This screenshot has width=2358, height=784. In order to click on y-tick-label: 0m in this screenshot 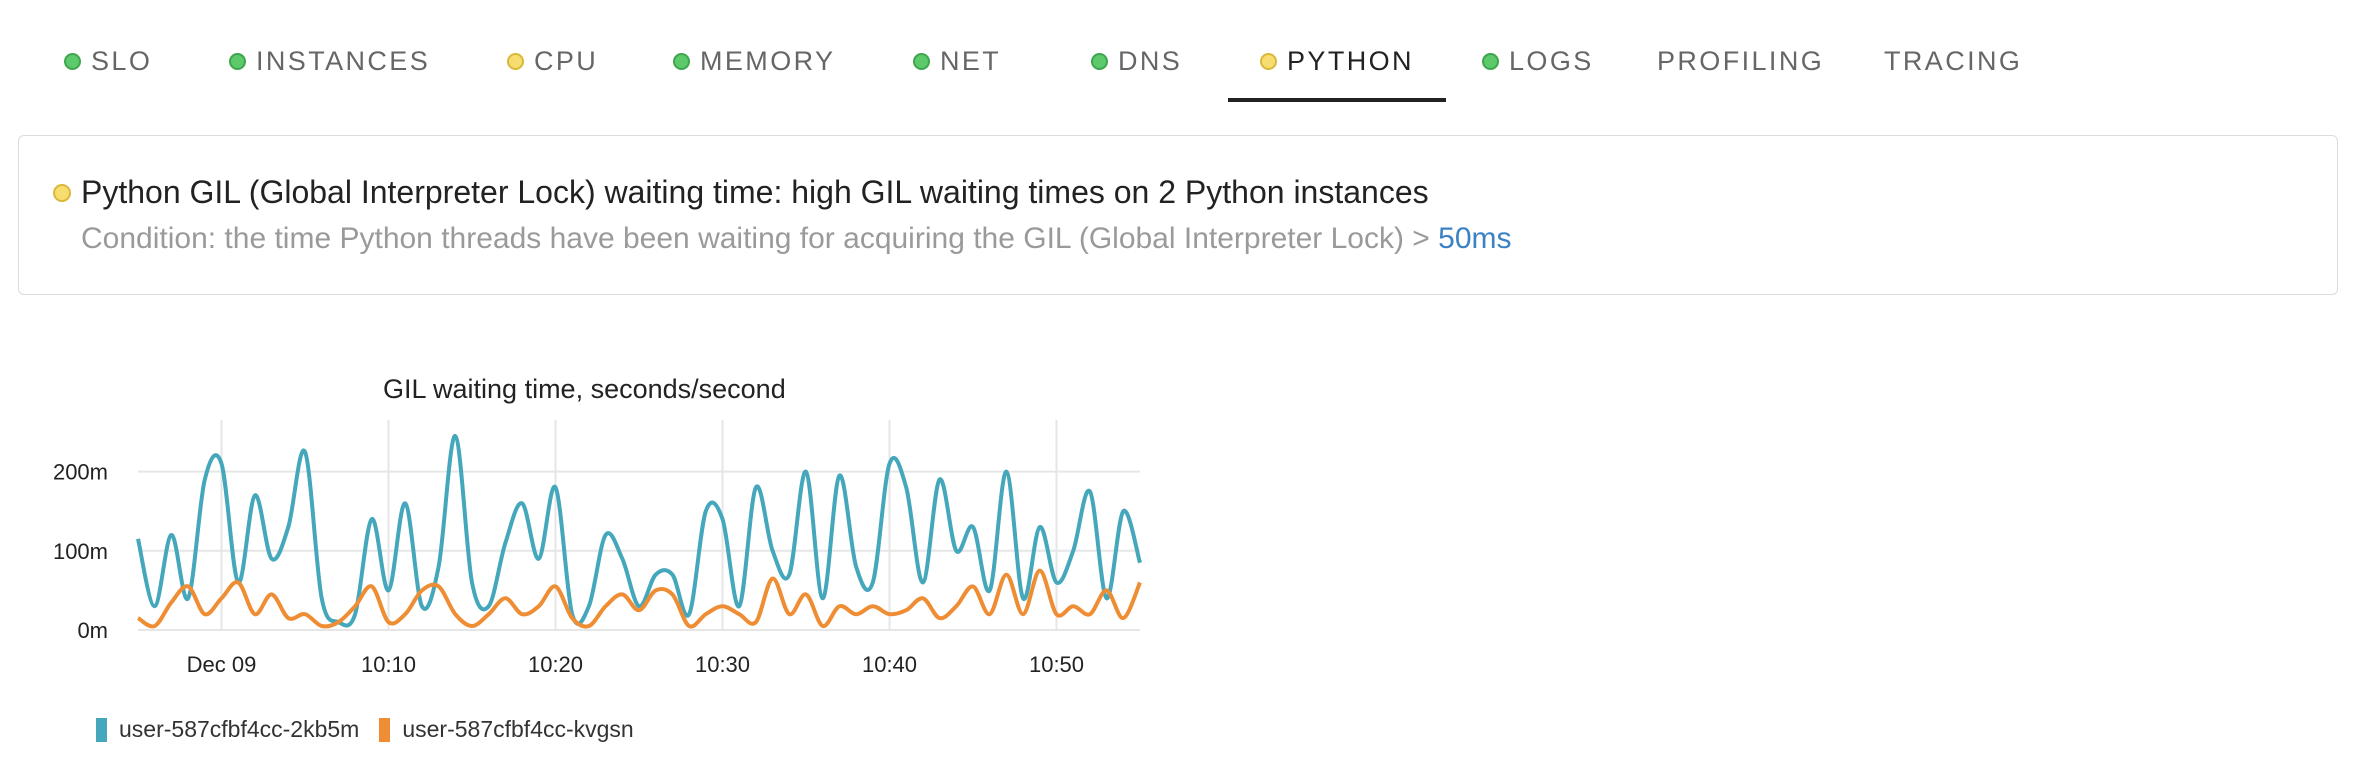, I will do `click(92, 630)`.